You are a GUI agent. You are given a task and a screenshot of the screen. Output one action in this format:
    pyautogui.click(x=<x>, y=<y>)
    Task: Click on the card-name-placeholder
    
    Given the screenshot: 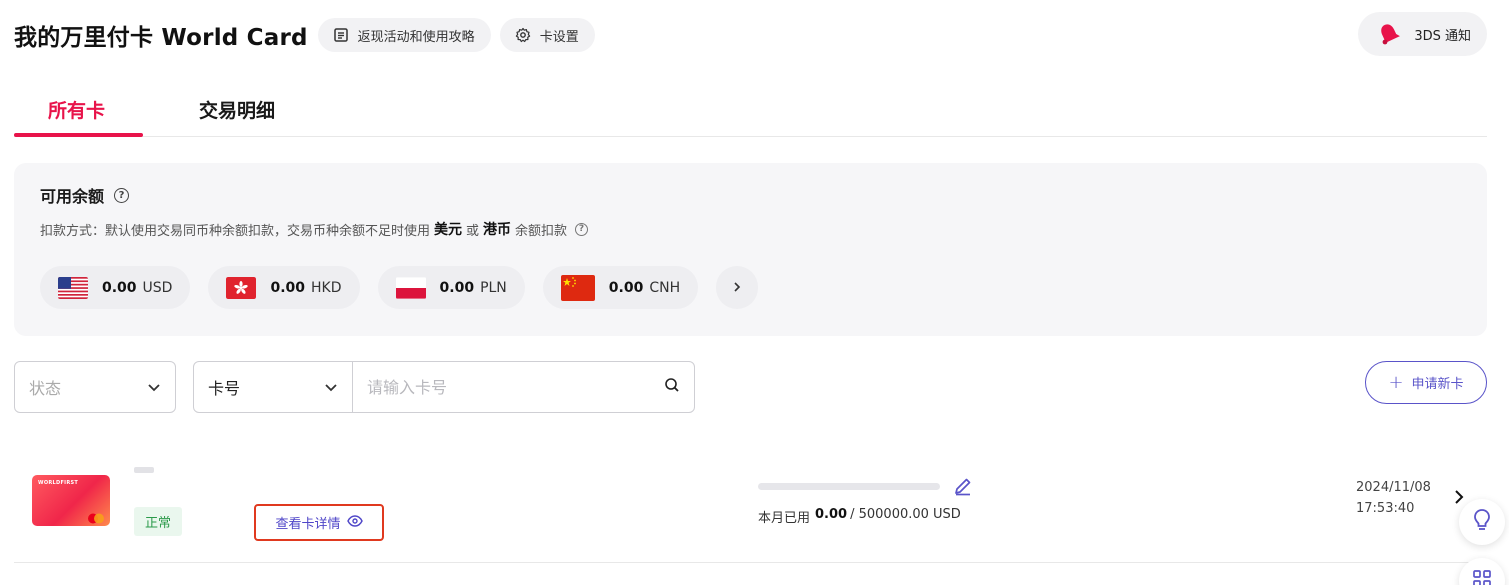 What is the action you would take?
    pyautogui.click(x=144, y=470)
    